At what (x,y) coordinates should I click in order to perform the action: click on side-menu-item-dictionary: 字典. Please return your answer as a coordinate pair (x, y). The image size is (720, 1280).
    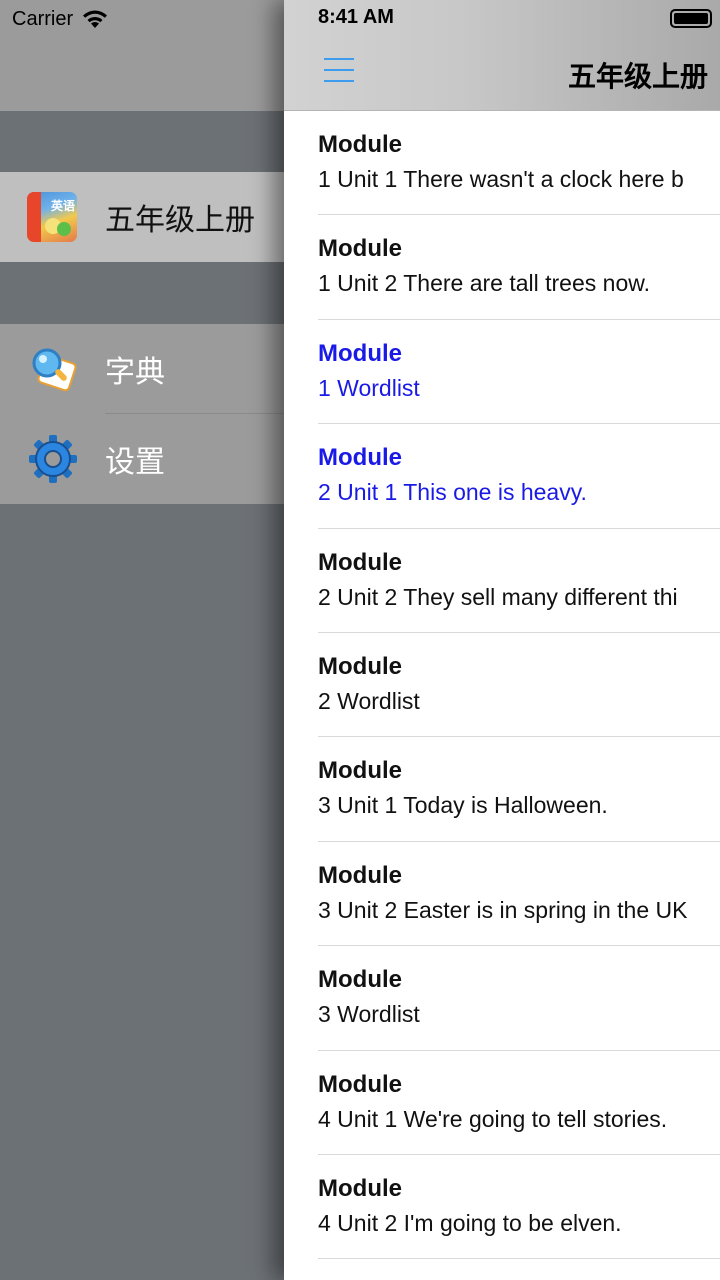
    Looking at the image, I should click on (150, 369).